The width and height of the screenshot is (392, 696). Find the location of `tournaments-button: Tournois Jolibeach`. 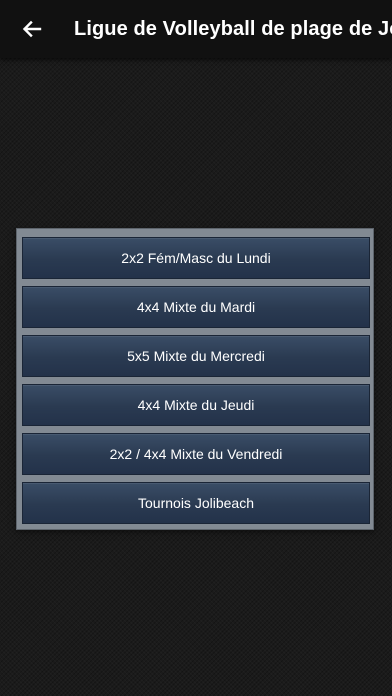

tournaments-button: Tournois Jolibeach is located at coordinates (196, 503).